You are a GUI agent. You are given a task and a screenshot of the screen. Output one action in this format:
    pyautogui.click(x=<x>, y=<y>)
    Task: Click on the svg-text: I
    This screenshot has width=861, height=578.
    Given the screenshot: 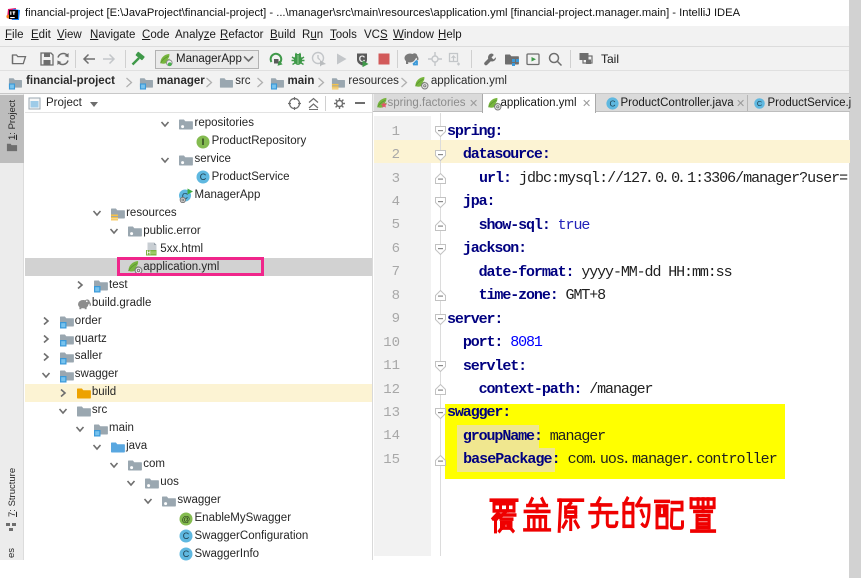 What is the action you would take?
    pyautogui.click(x=203, y=142)
    